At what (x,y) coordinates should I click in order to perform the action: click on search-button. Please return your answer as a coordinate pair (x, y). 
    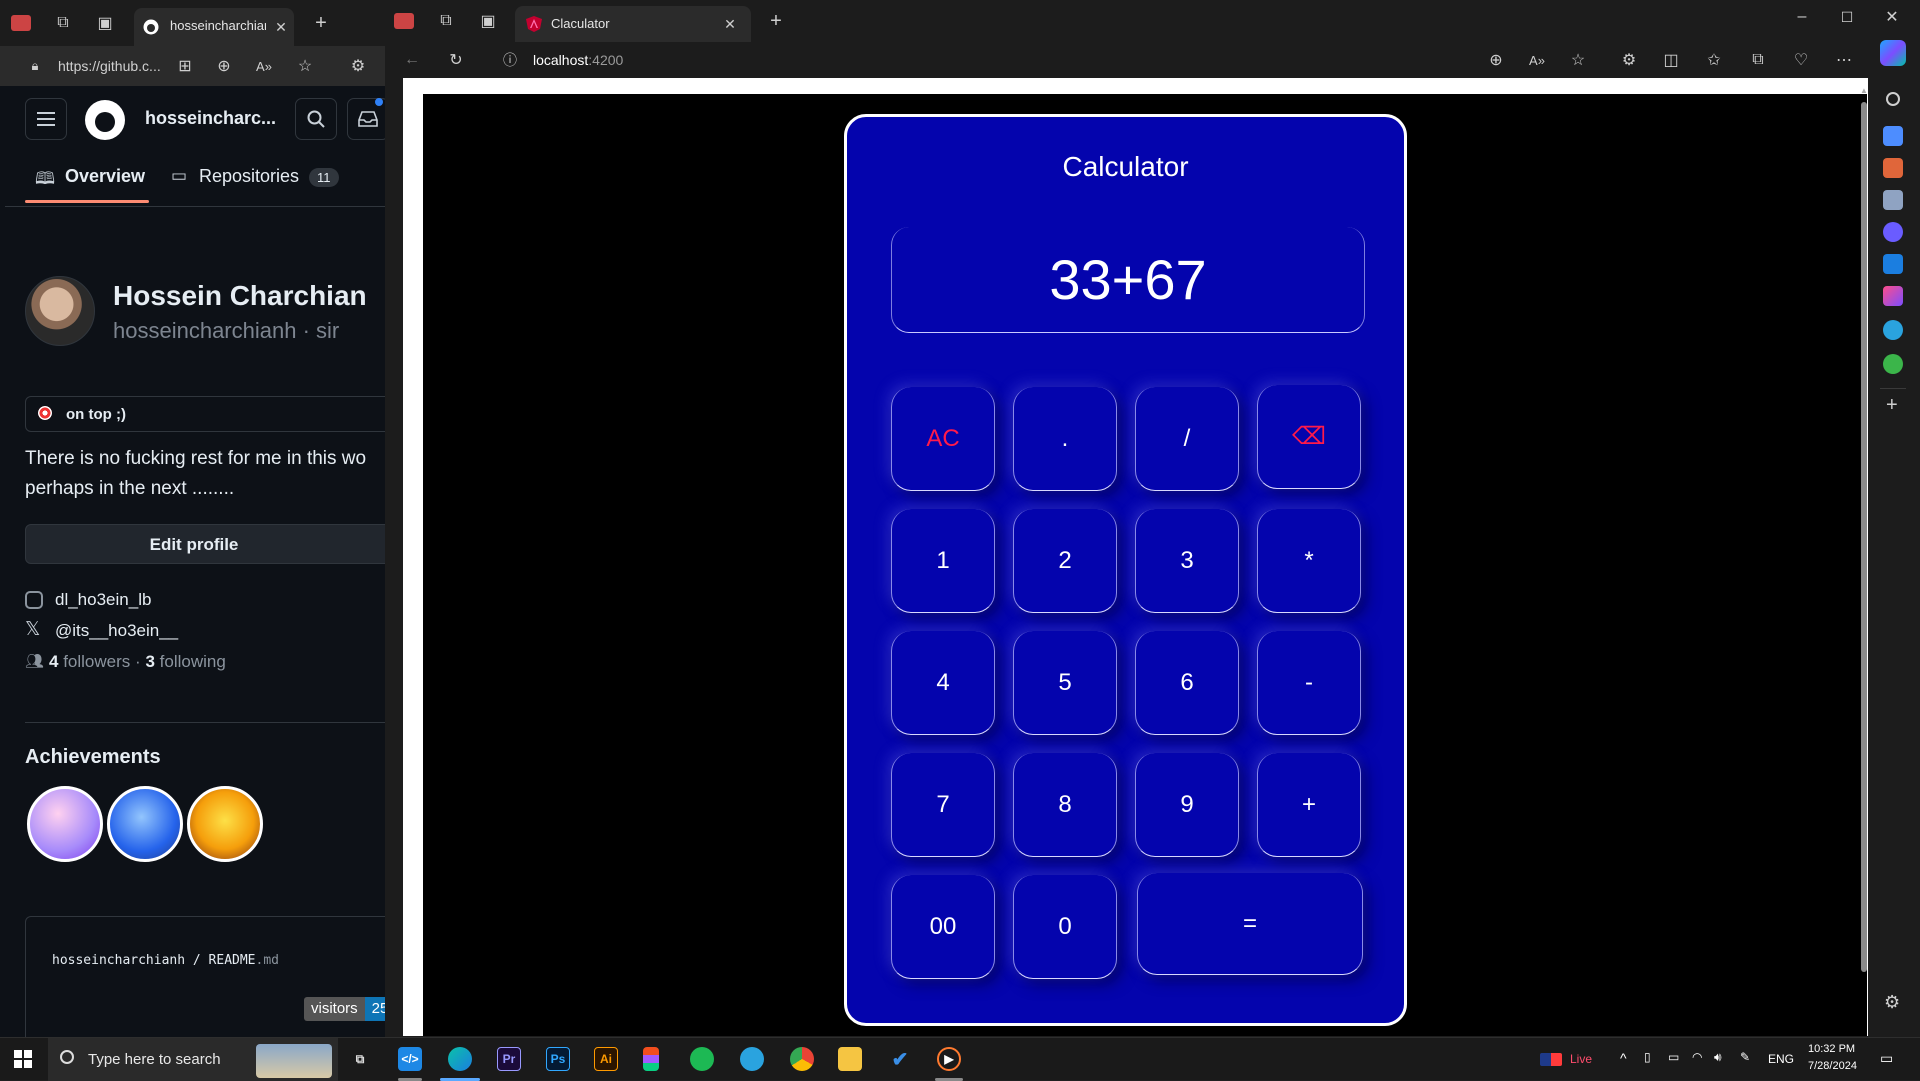
    Looking at the image, I should click on (316, 119).